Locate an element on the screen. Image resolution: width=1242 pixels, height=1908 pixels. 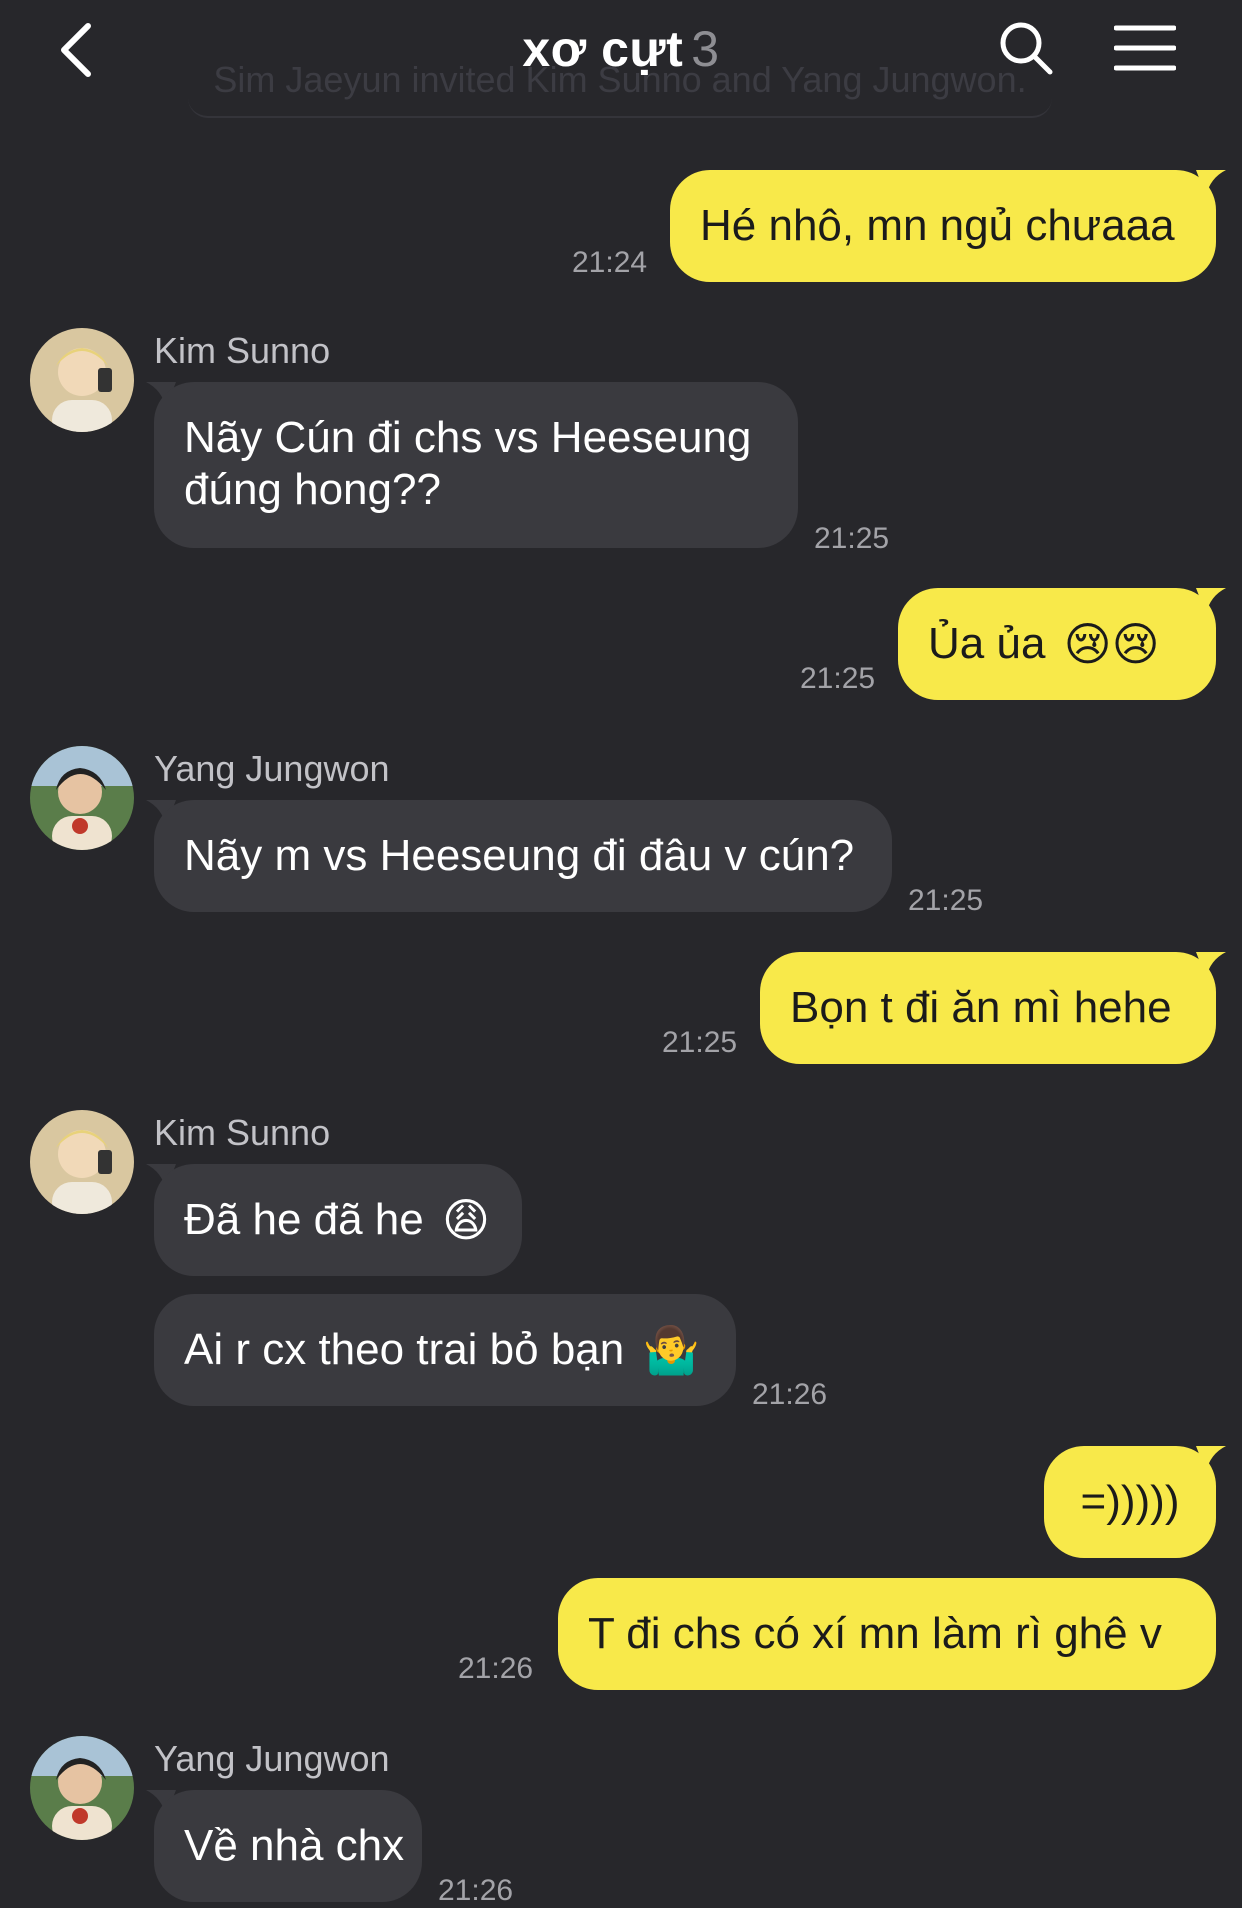
their-message-bubble: Nãy Cún đi chs vs Heeseung đúng hong?? is located at coordinates (476, 465).